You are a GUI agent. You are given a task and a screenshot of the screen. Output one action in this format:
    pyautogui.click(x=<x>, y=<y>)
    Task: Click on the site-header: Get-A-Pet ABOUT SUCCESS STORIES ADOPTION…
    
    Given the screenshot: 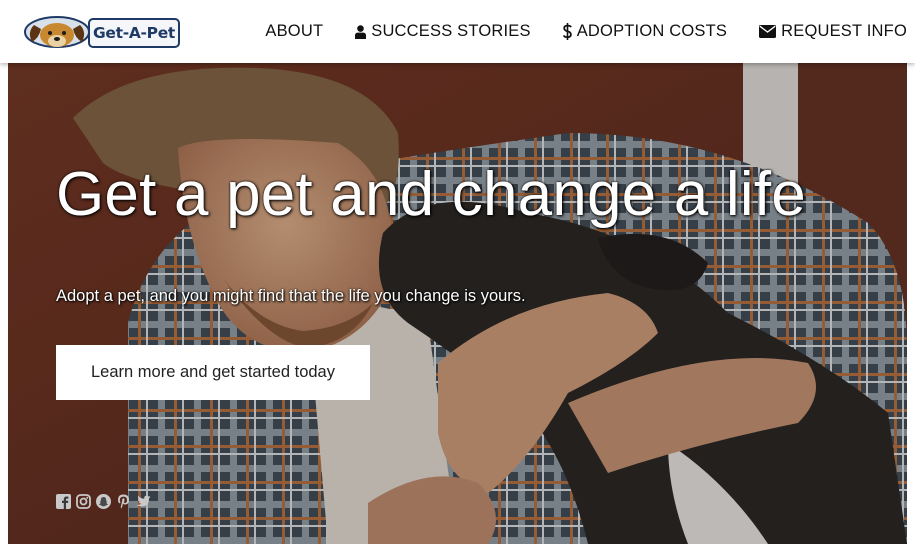 What is the action you would take?
    pyautogui.click(x=457, y=31)
    